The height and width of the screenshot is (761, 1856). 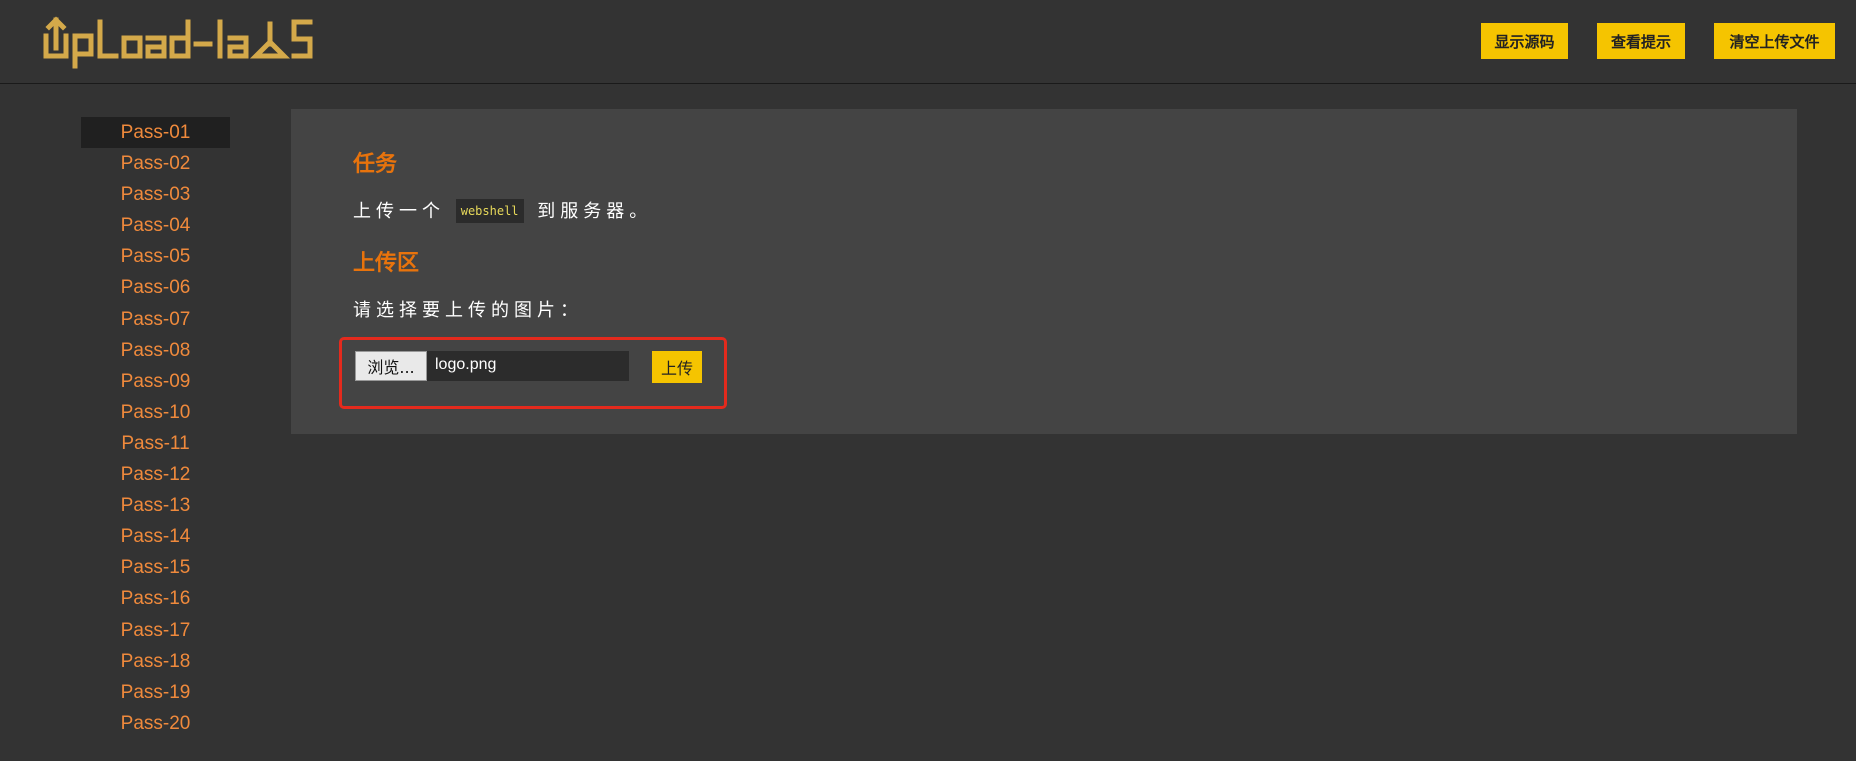 What do you see at coordinates (466, 364) in the screenshot?
I see `selected-file-name: logo.png` at bounding box center [466, 364].